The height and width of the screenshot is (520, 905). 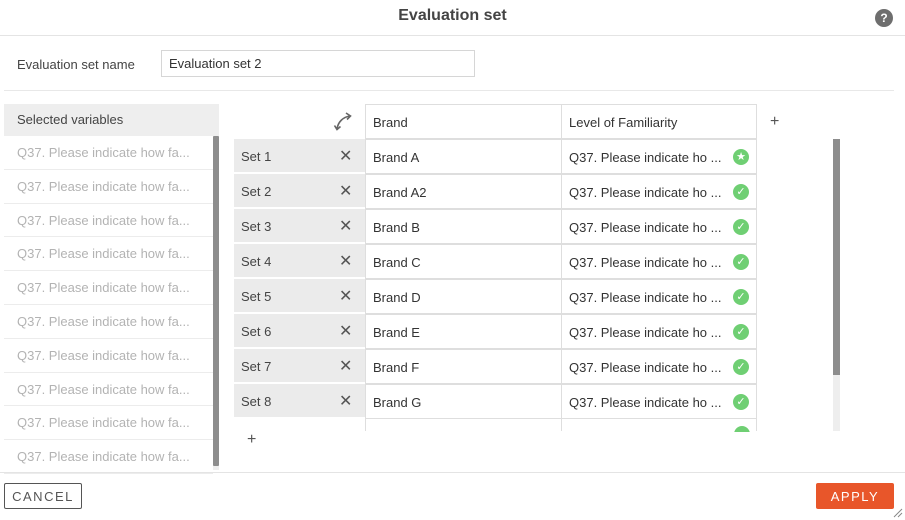 I want to click on evaluation-set-name-input, so click(x=318, y=63).